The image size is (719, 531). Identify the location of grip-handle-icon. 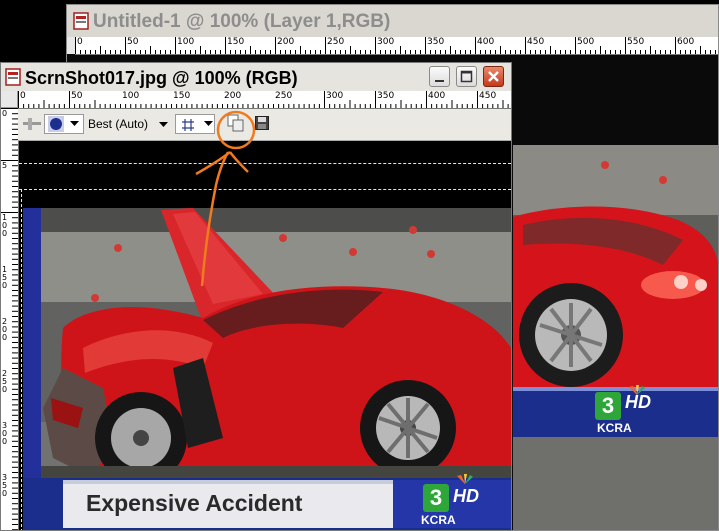
(32, 124).